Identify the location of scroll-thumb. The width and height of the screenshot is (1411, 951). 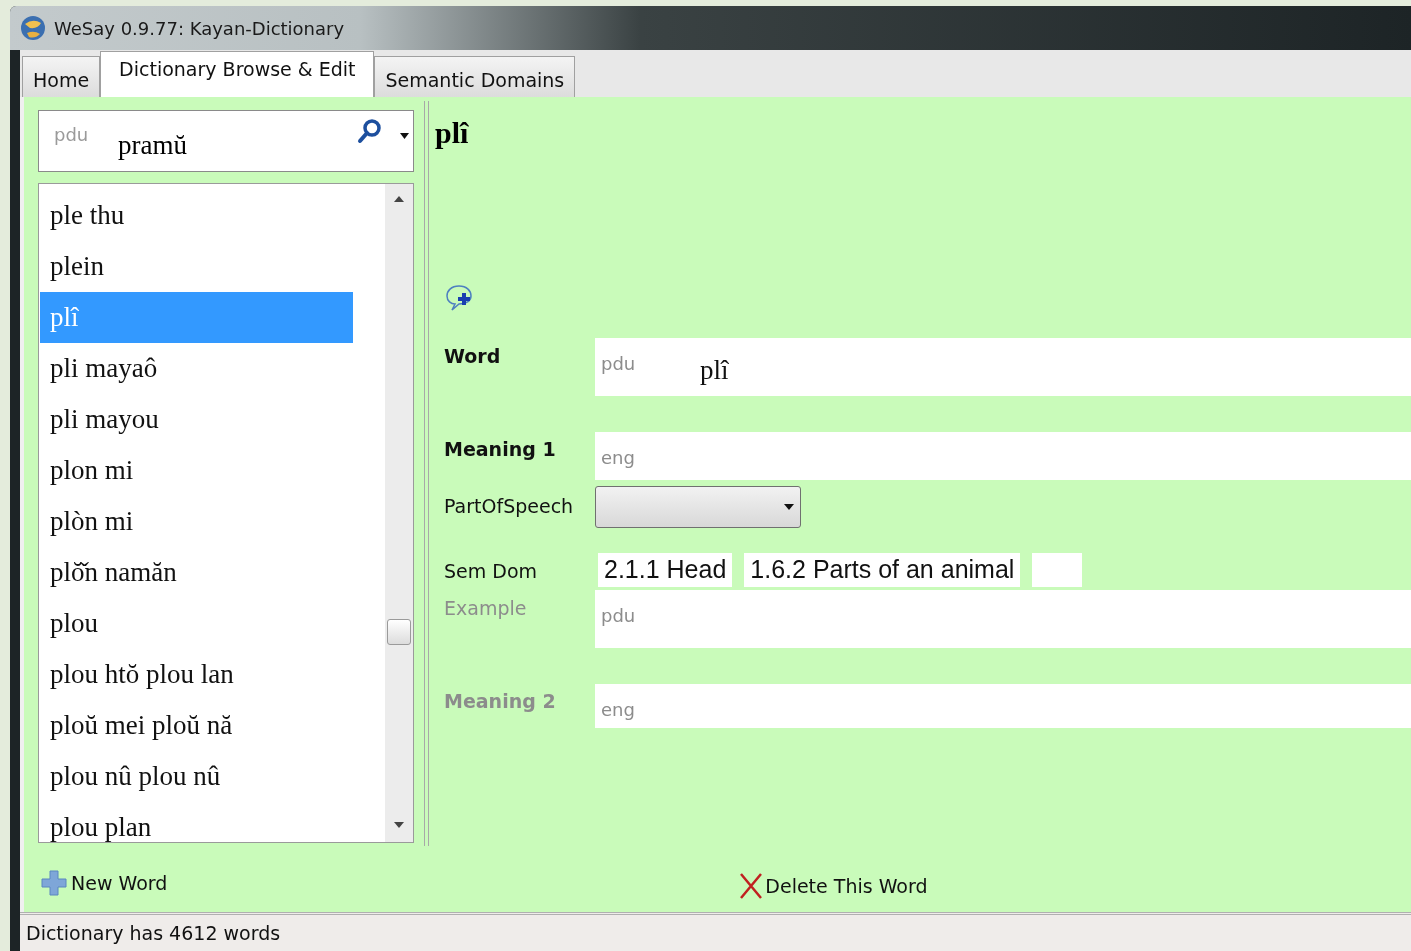
(399, 632).